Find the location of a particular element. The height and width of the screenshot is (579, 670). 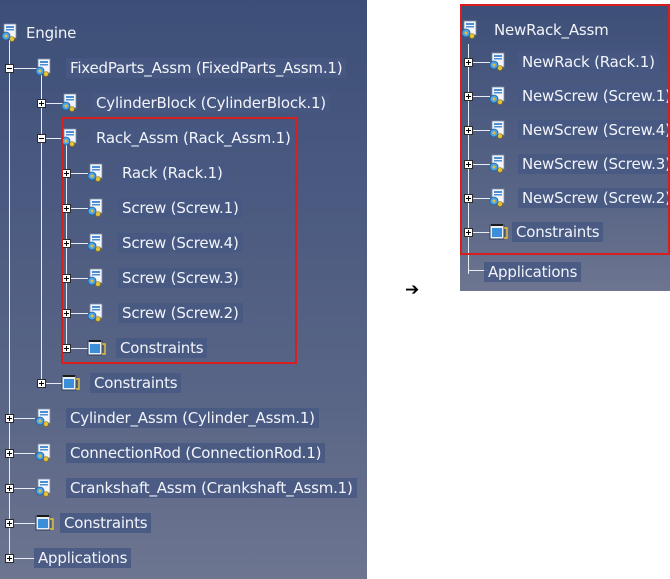

tree-node-label: Cylinder_Assm (Cylinder_Assm.1) is located at coordinates (192, 418).